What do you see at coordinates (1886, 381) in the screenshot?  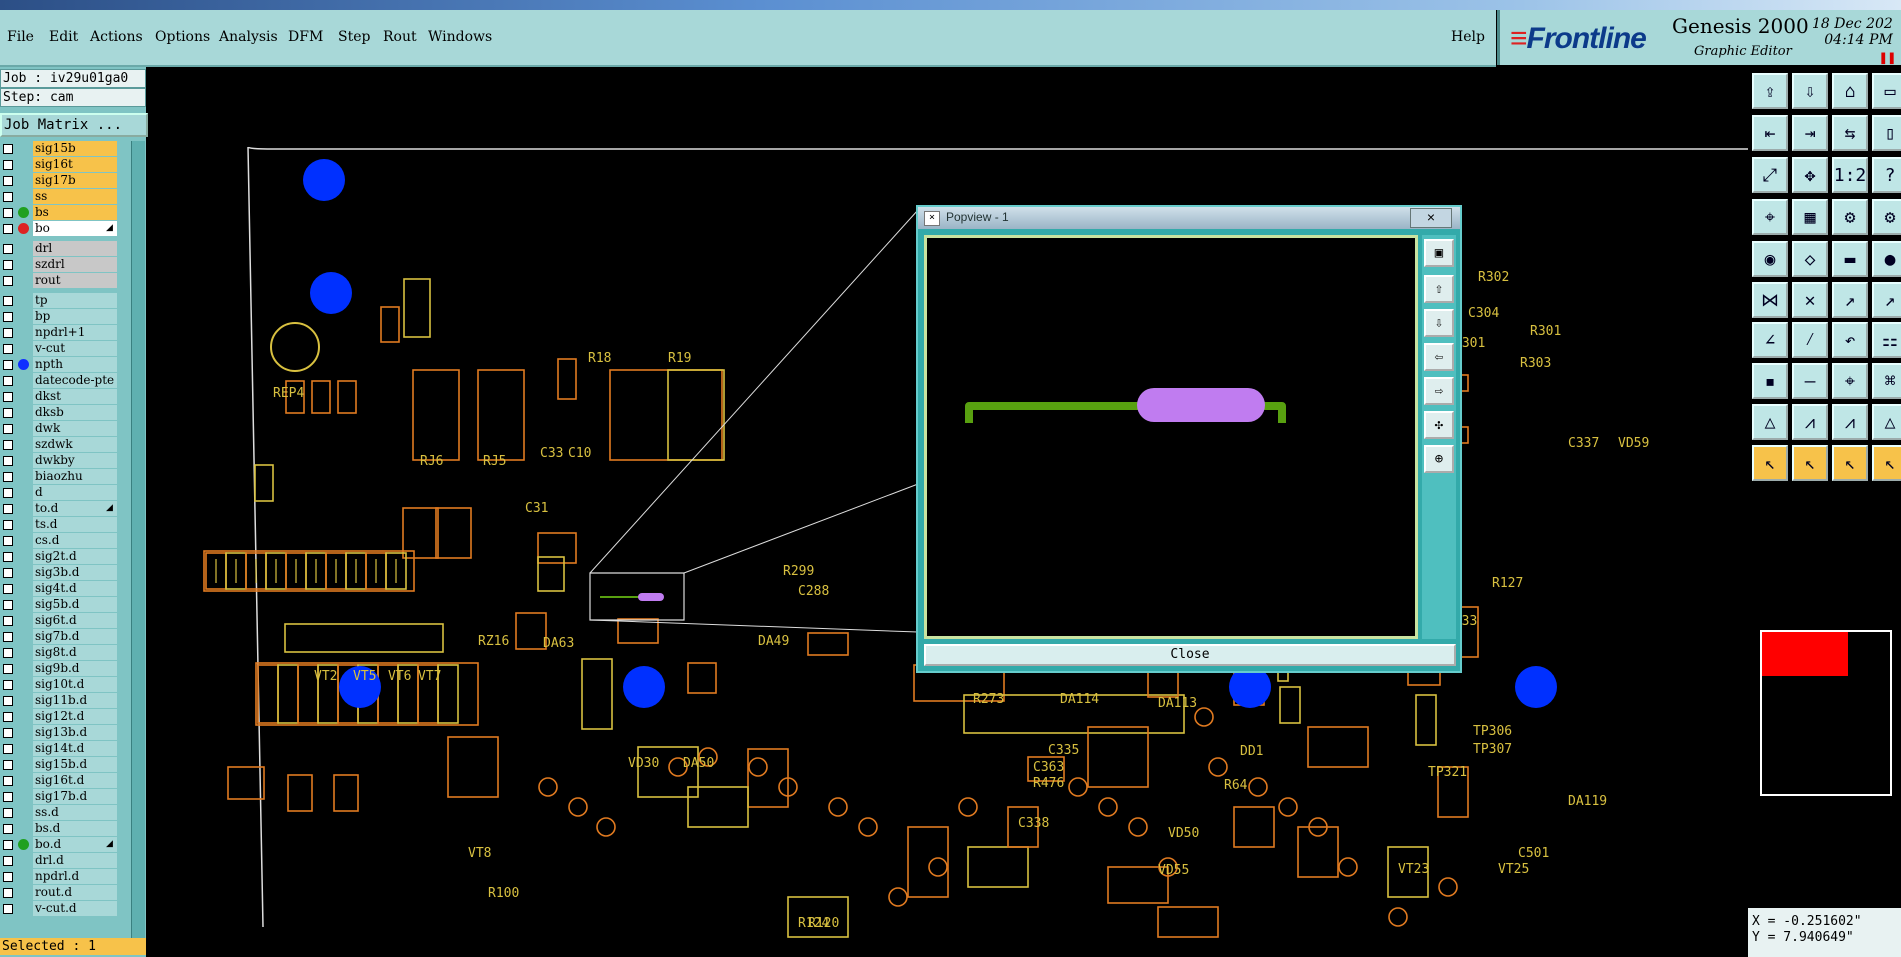 I see `tool-button: ⌘` at bounding box center [1886, 381].